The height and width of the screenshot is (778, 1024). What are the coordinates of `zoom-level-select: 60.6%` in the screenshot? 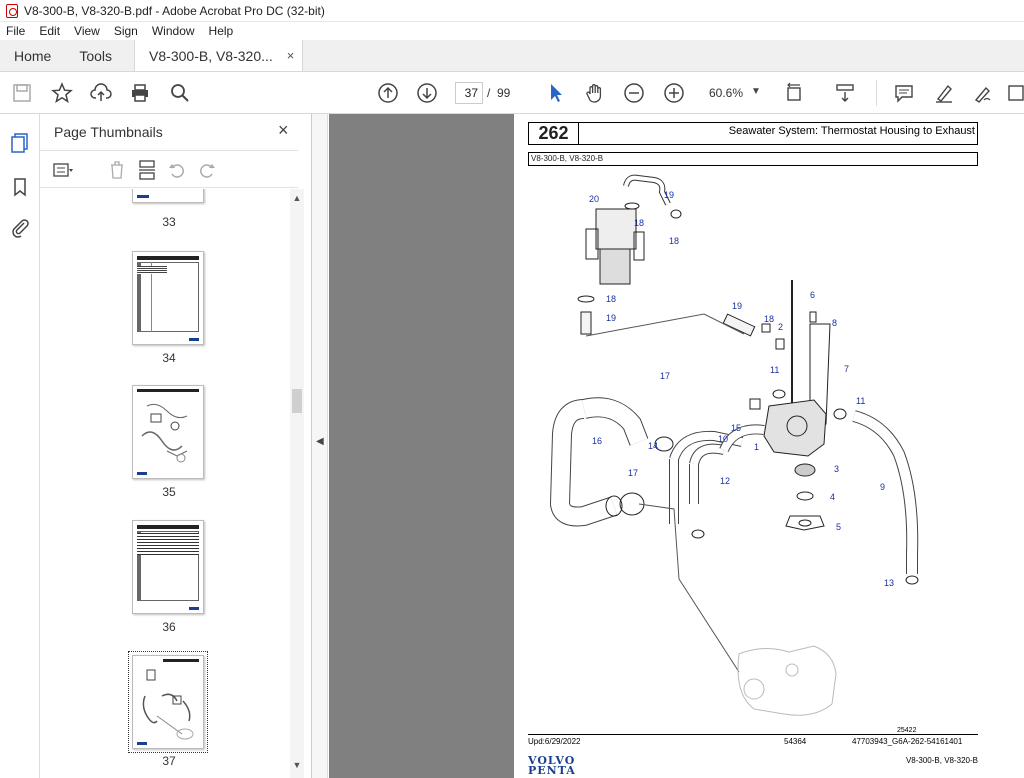 It's located at (726, 93).